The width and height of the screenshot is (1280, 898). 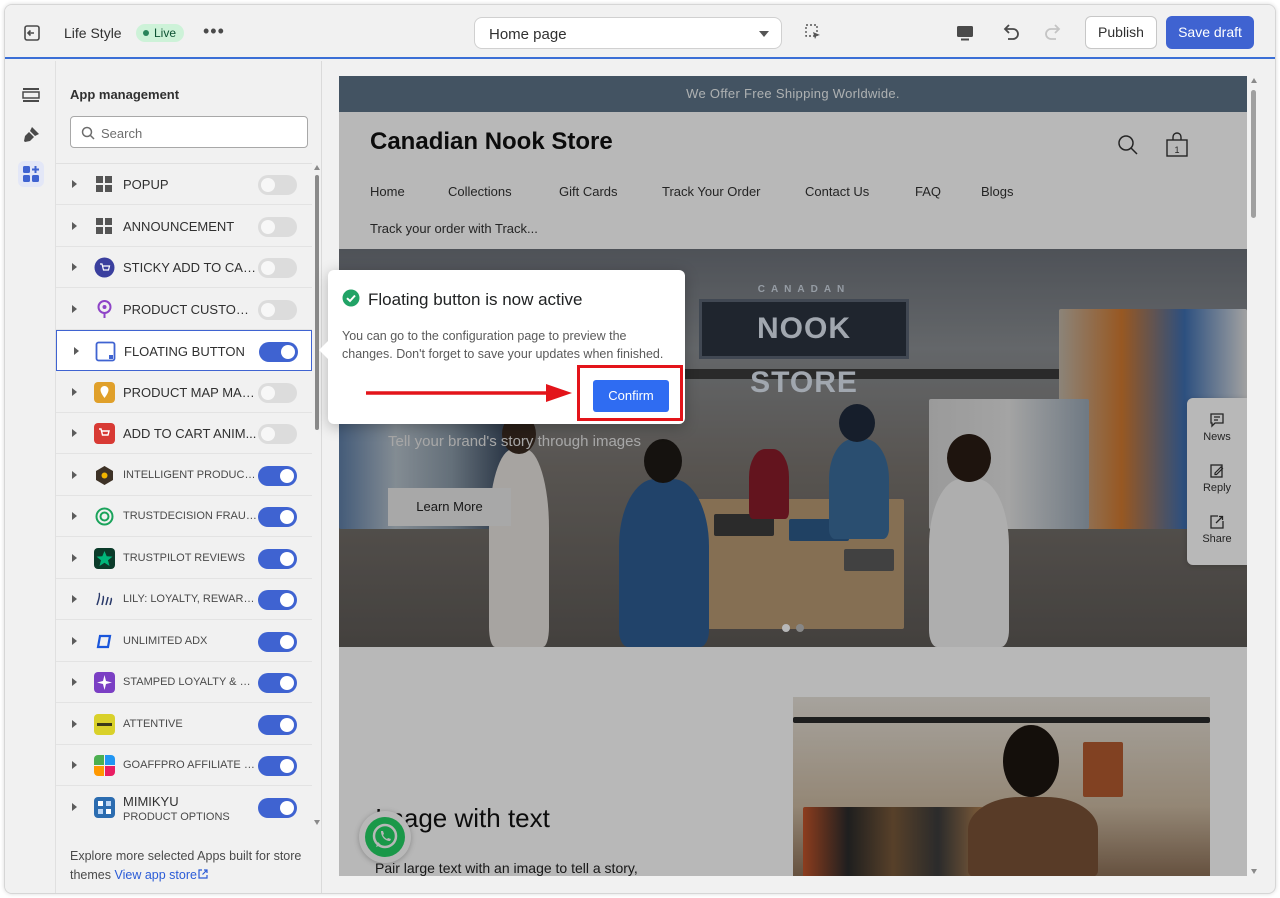 I want to click on search-field, so click(x=189, y=132).